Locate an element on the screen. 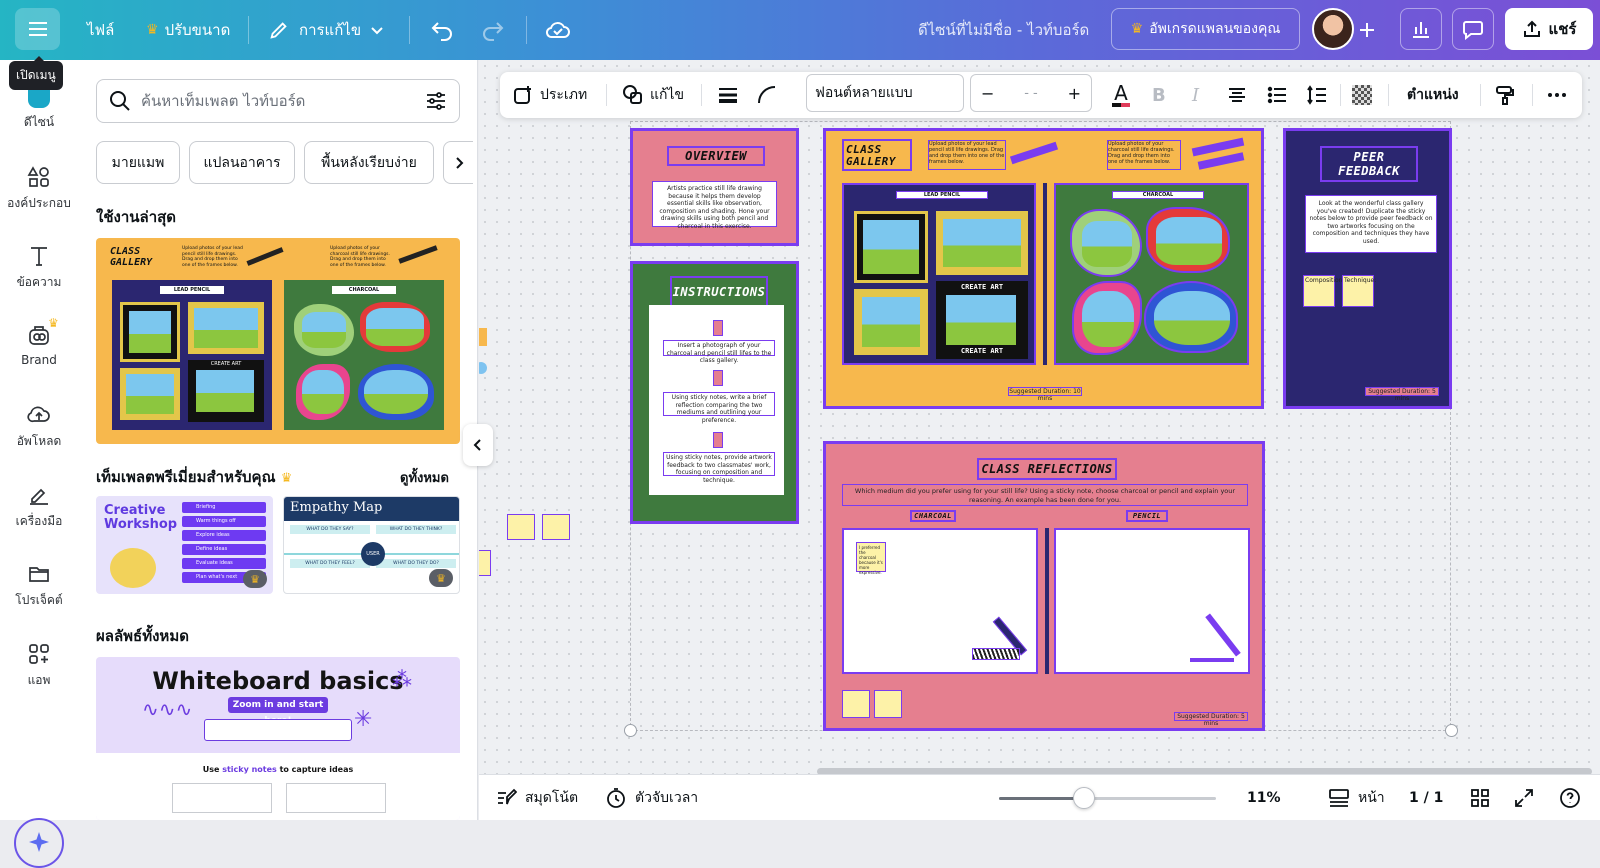  divider is located at coordinates (1340, 95).